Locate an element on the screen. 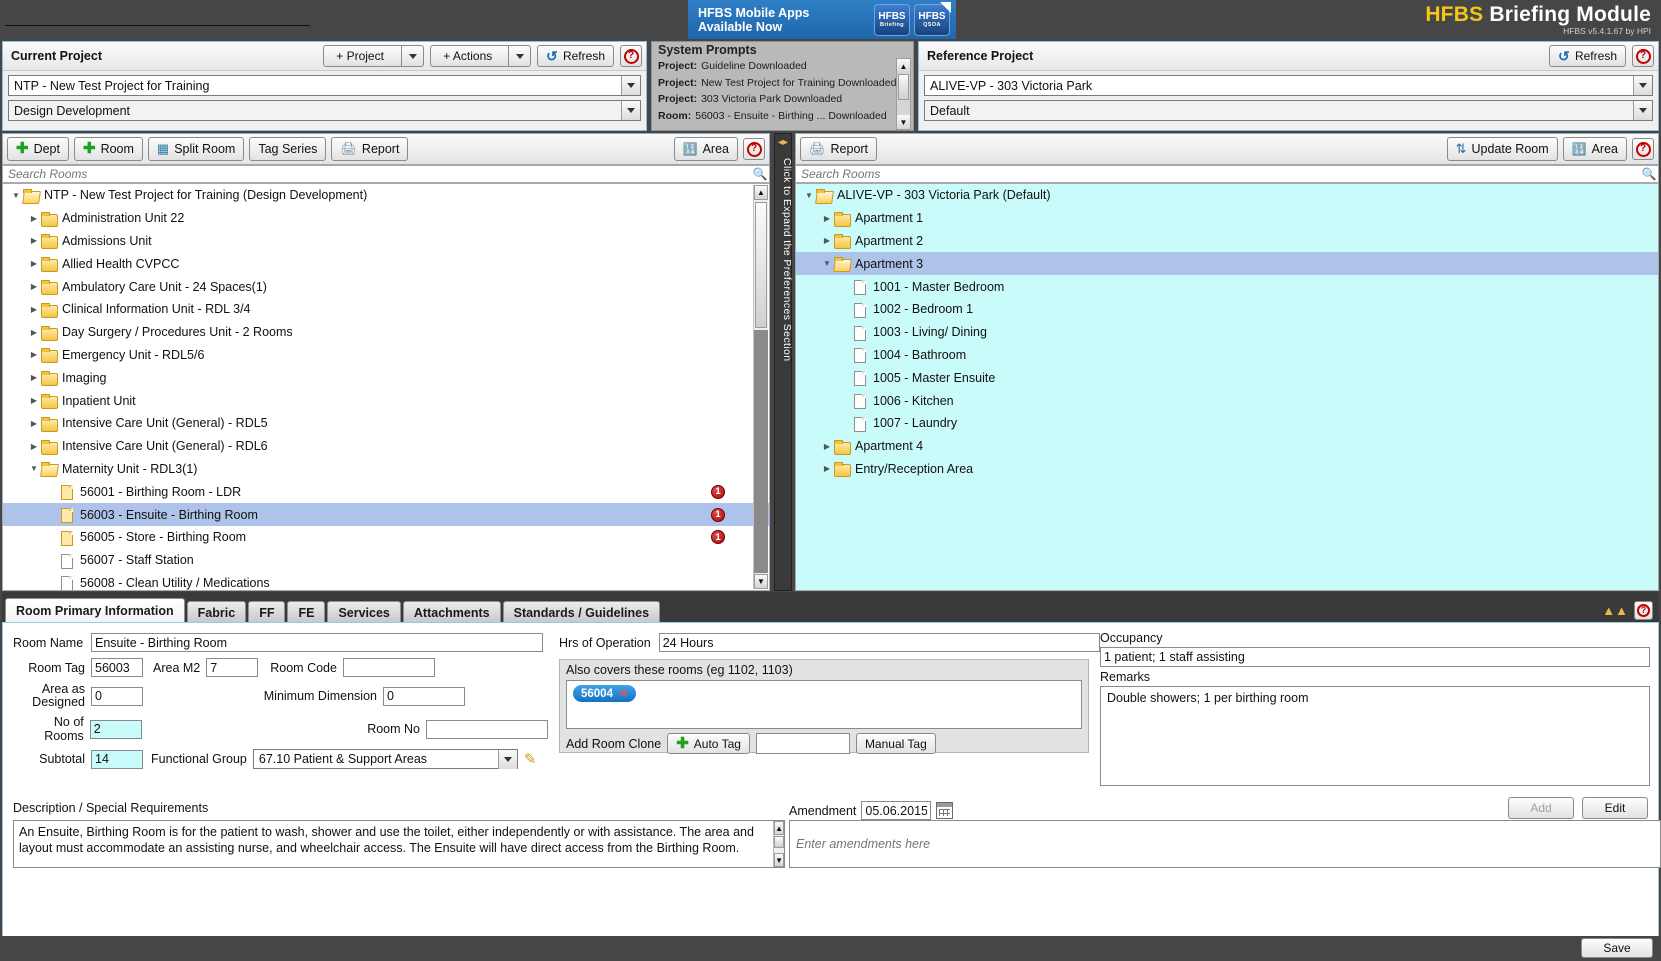 The width and height of the screenshot is (1661, 961). reference-project-tree-node: ▼ ALIVE-VP - 303 Victoria Park (Default) is located at coordinates (1227, 195).